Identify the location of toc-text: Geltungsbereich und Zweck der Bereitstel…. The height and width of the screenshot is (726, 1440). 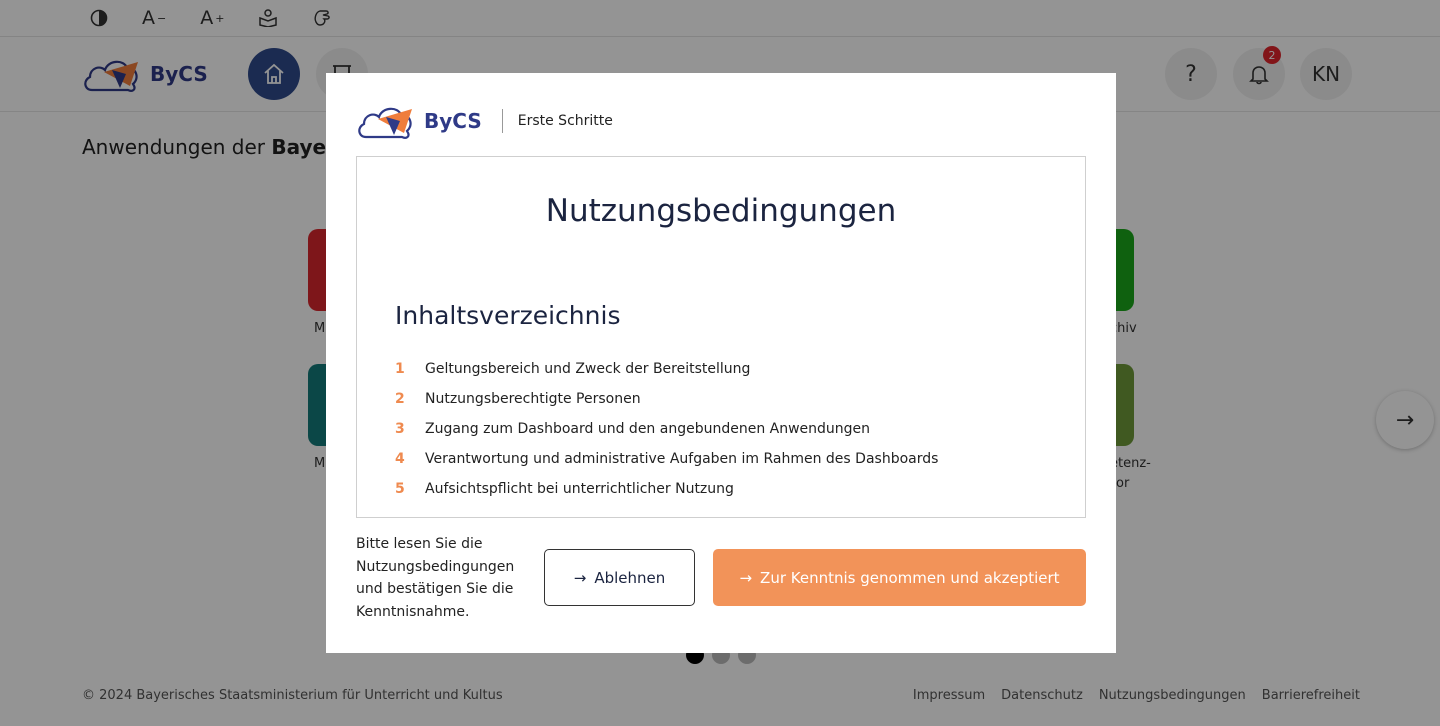
(588, 369).